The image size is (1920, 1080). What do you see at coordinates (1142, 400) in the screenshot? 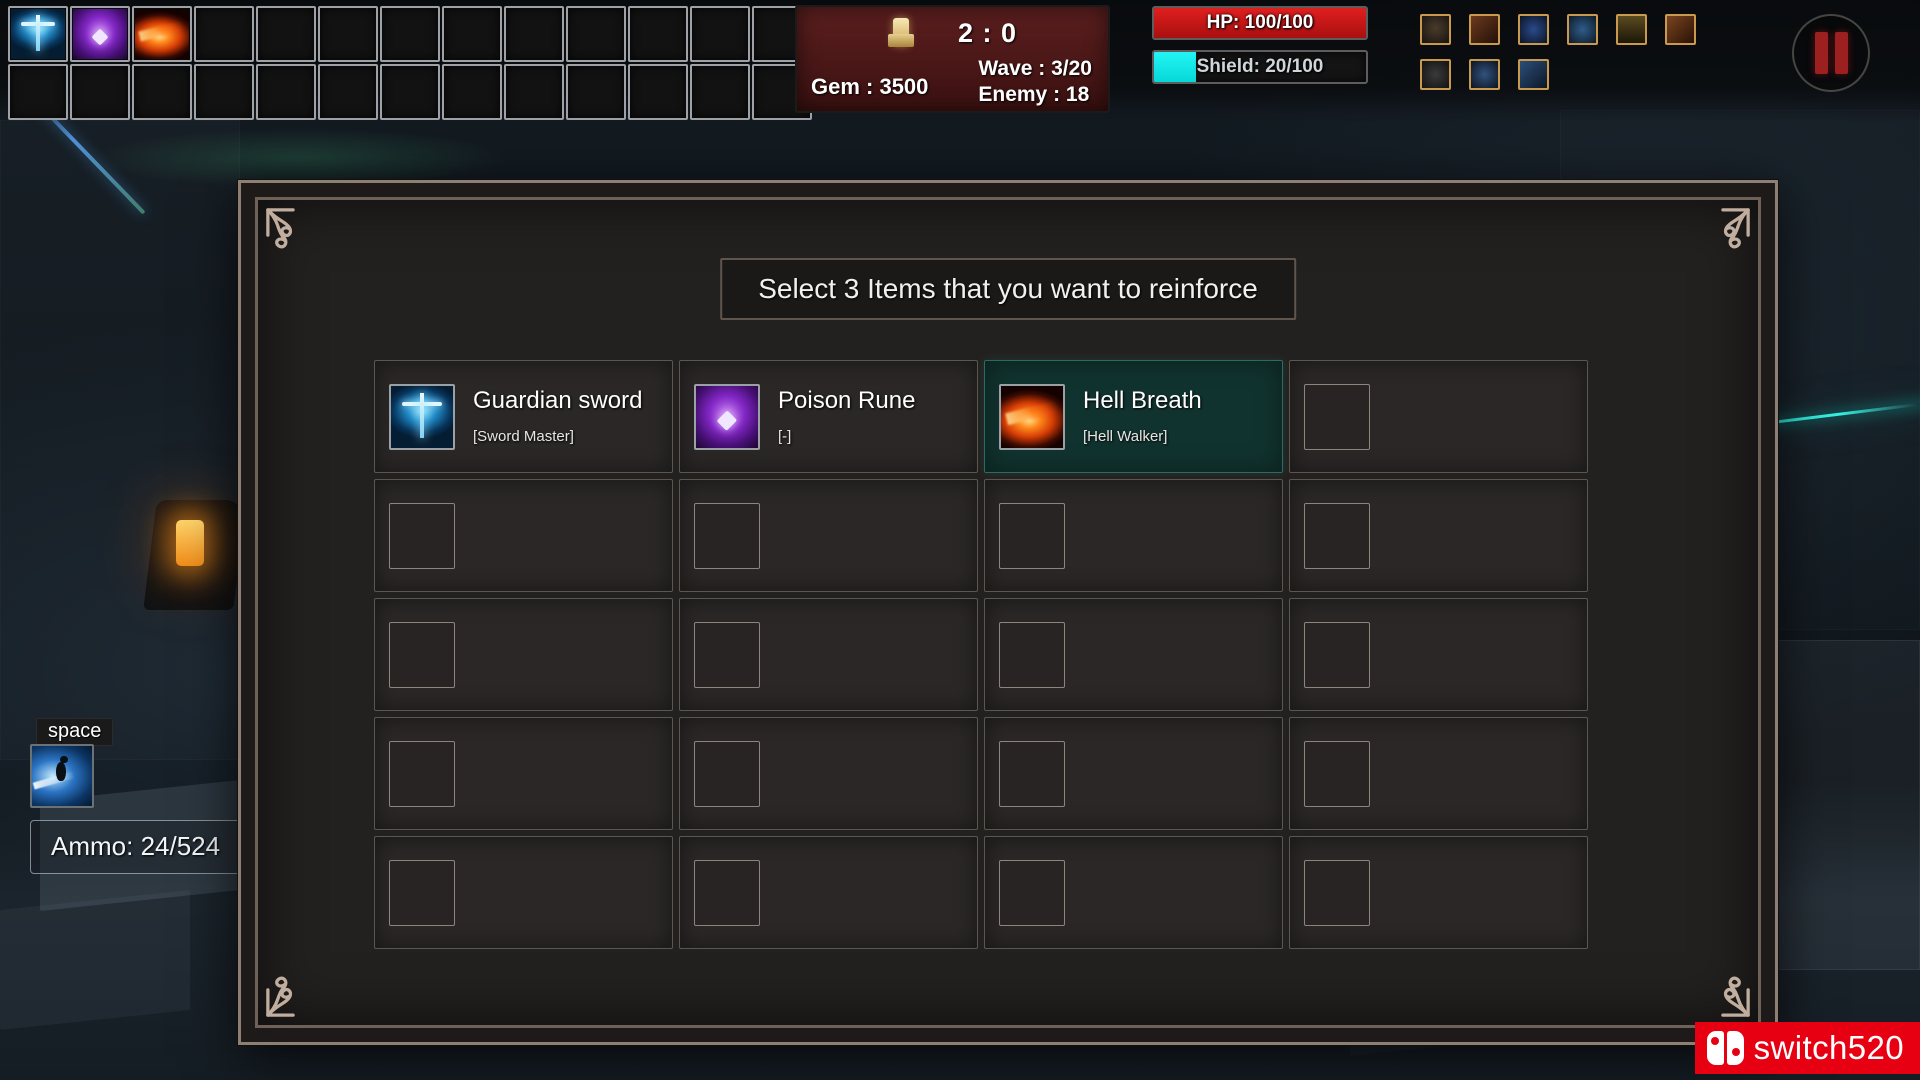
I see `item-name: Hell Breath` at bounding box center [1142, 400].